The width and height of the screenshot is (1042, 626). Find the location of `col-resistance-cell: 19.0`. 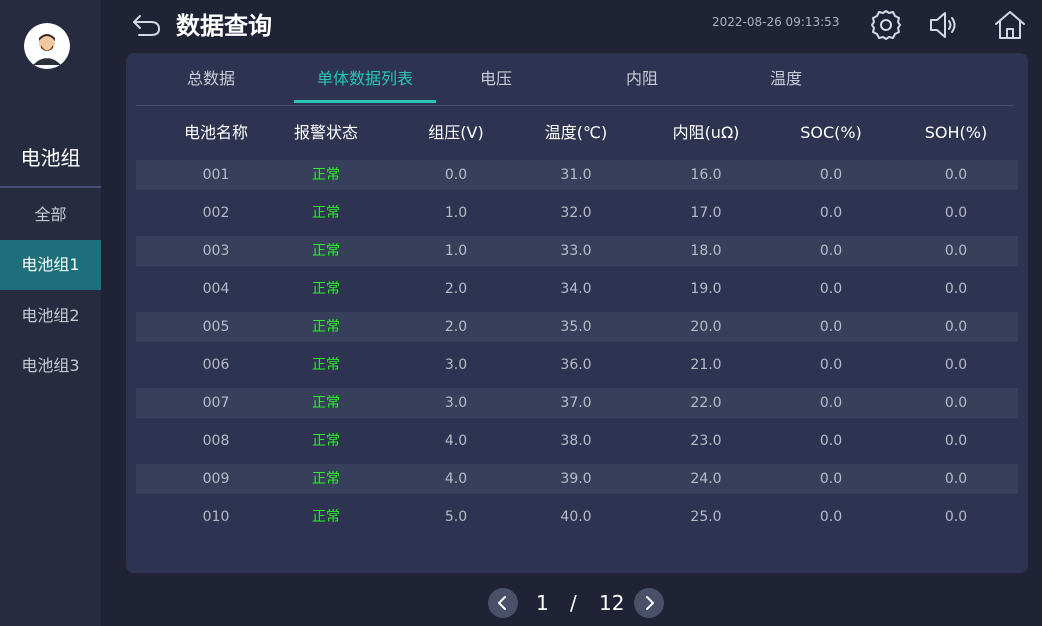

col-resistance-cell: 19.0 is located at coordinates (706, 289).